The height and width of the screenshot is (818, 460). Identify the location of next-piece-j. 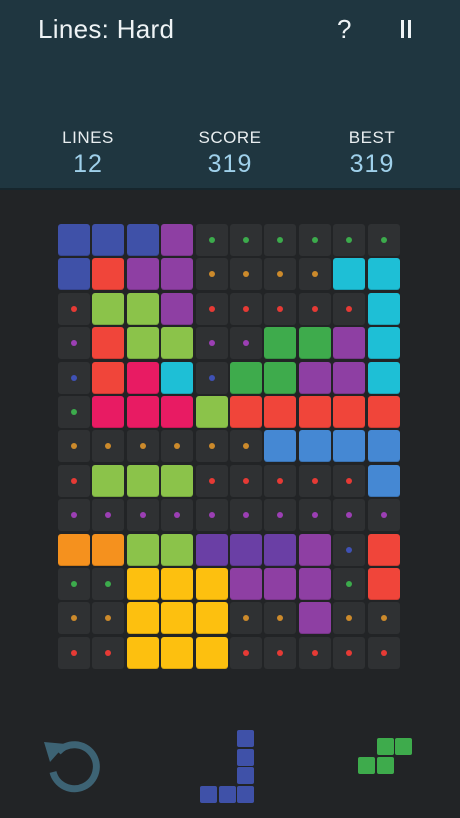
(230, 766).